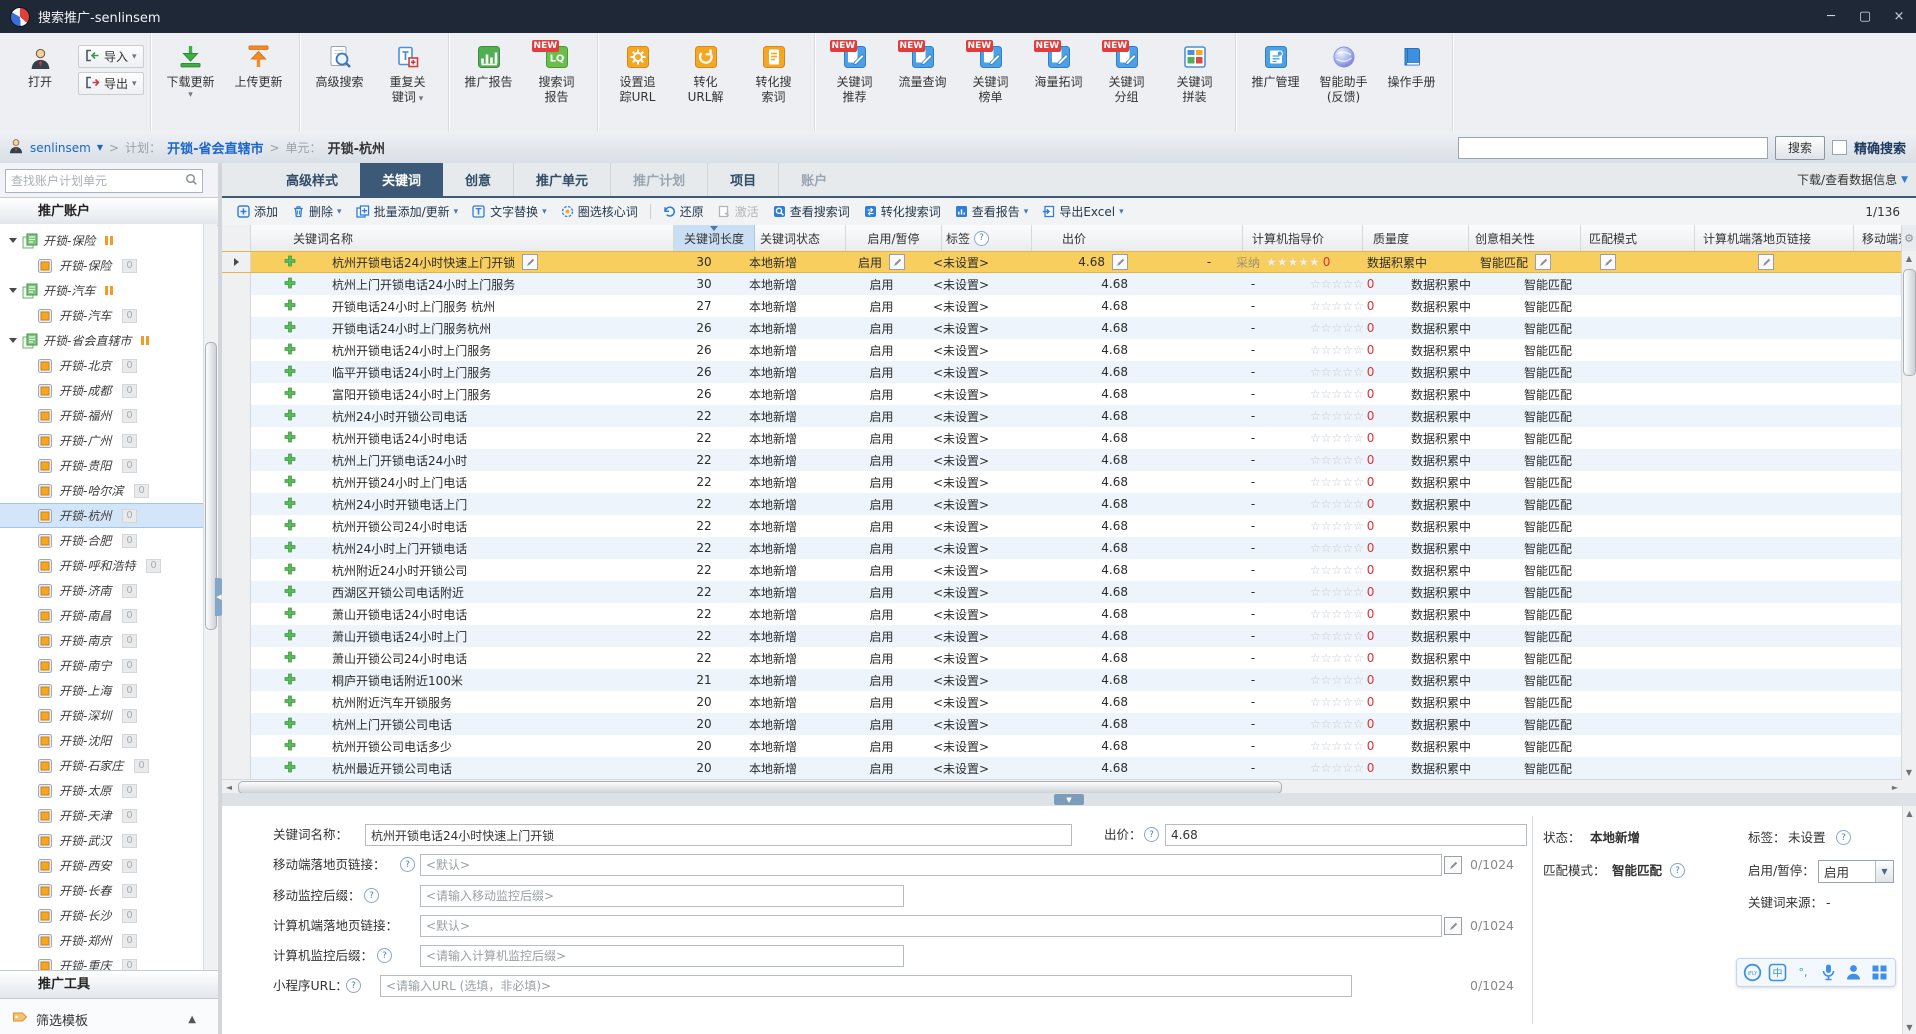 The width and height of the screenshot is (1916, 1034). What do you see at coordinates (1799, 147) in the screenshot?
I see `search-button: 搜索` at bounding box center [1799, 147].